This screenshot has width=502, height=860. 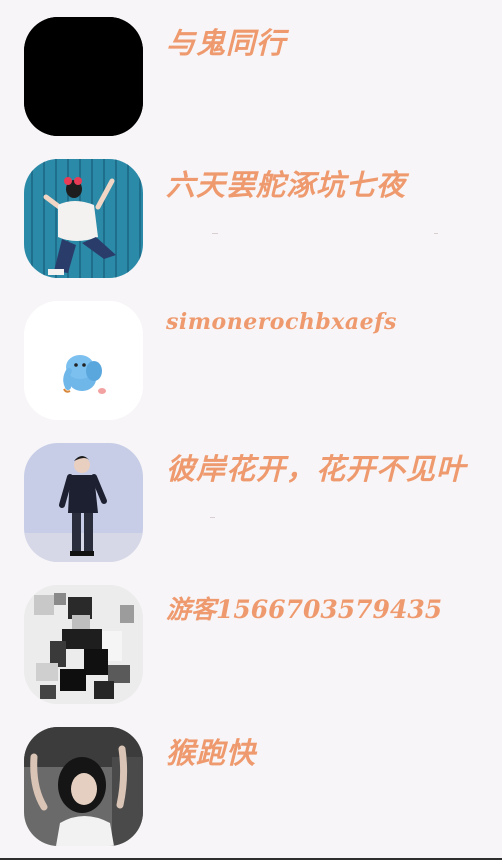 I want to click on contact-name: simonerochbxaefs, so click(x=281, y=322).